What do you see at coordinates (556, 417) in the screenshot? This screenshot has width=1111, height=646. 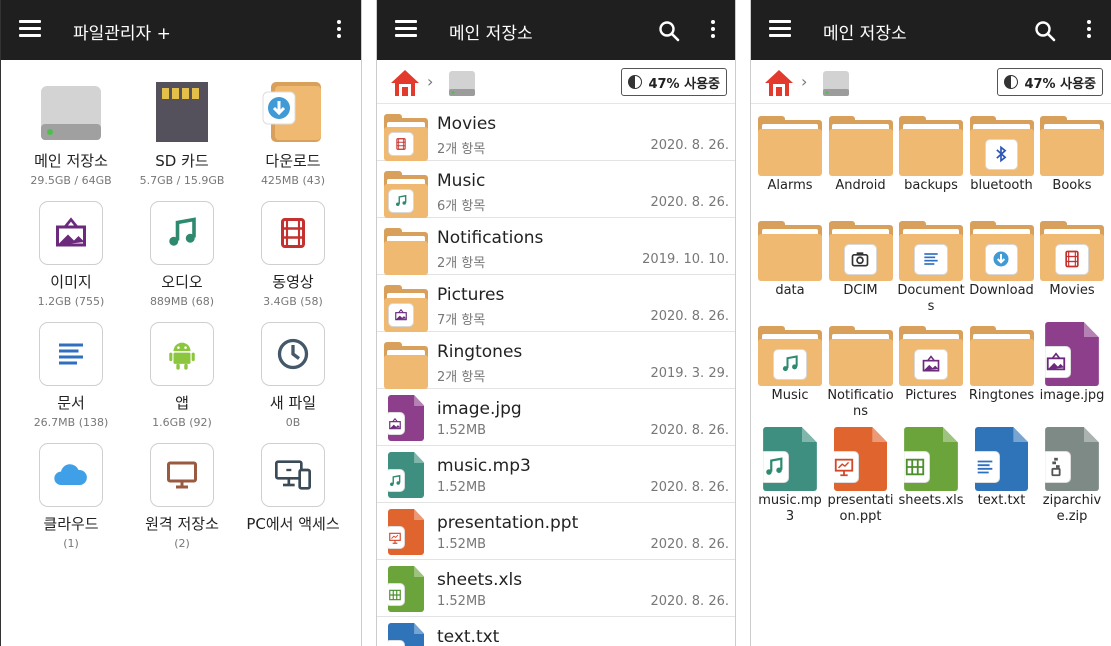 I see `list-item: image.jpg 1.52MB 2020. 8. 26.` at bounding box center [556, 417].